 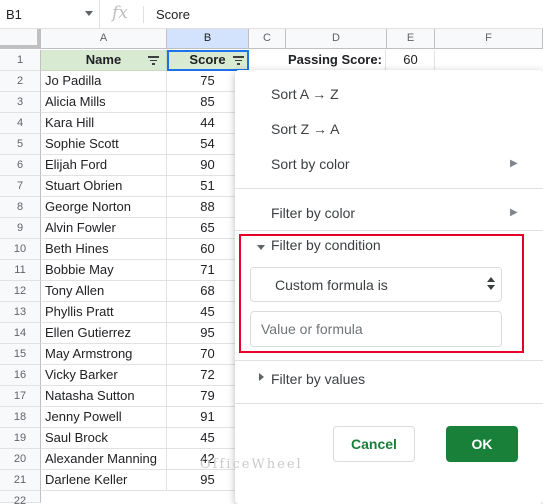 I want to click on header-score-label: Score, so click(x=207, y=59).